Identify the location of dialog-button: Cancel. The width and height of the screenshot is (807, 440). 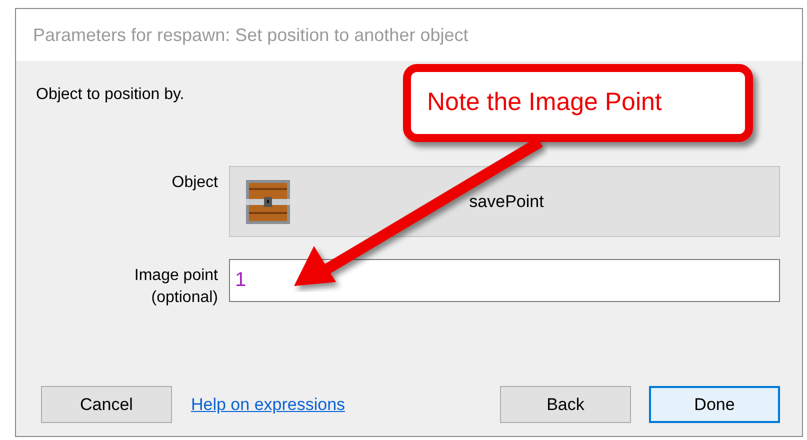
(106, 404).